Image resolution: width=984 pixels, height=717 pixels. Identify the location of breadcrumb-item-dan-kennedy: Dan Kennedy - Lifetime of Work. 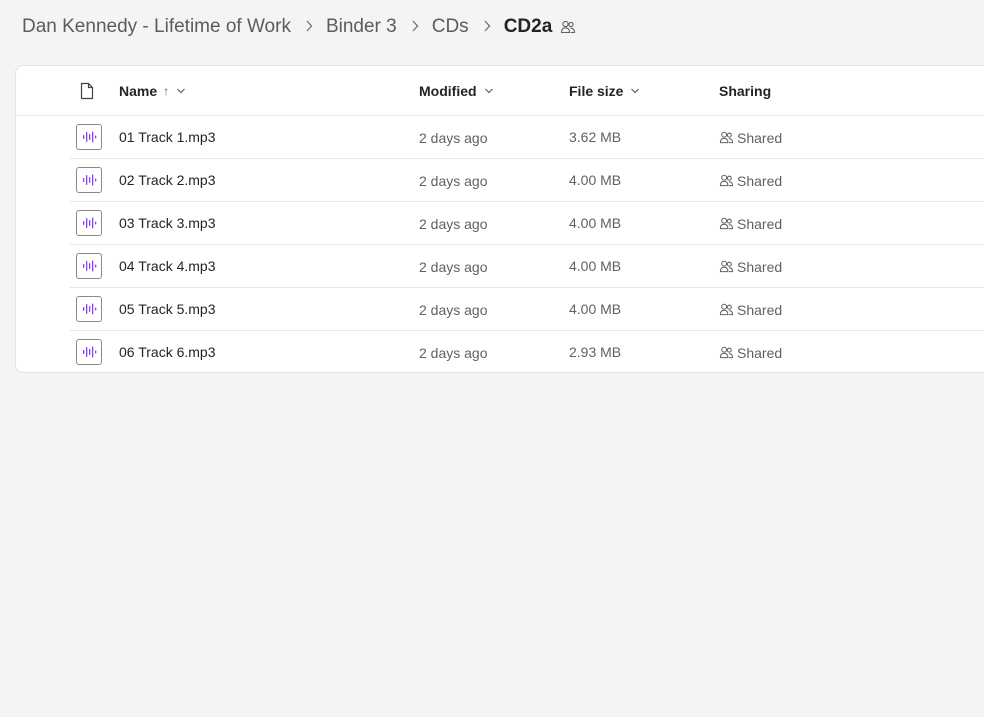
(156, 27).